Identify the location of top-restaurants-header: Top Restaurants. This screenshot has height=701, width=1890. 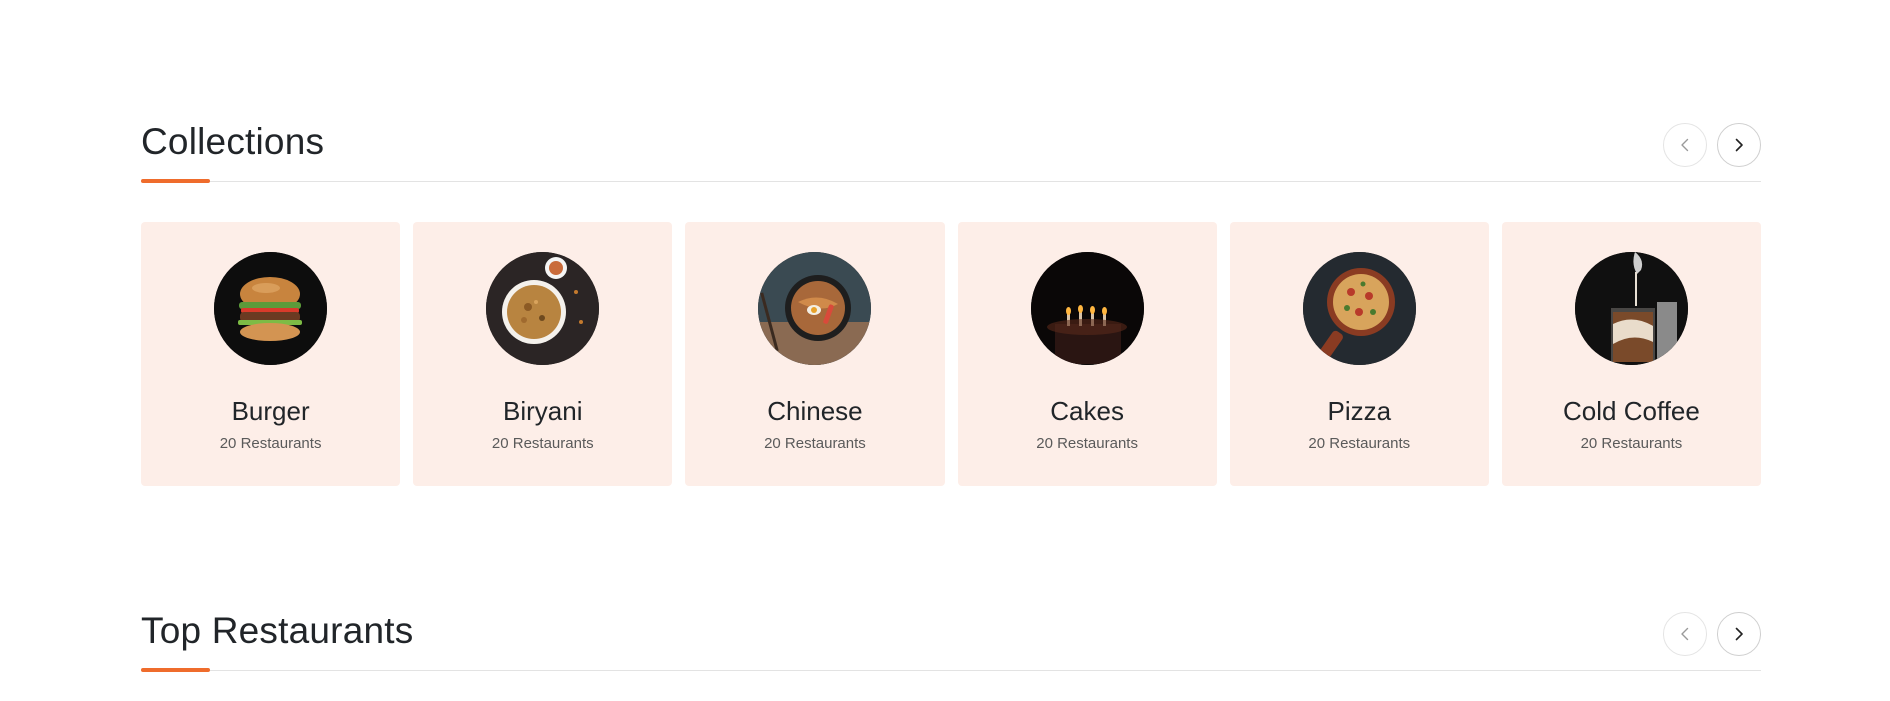
(951, 636).